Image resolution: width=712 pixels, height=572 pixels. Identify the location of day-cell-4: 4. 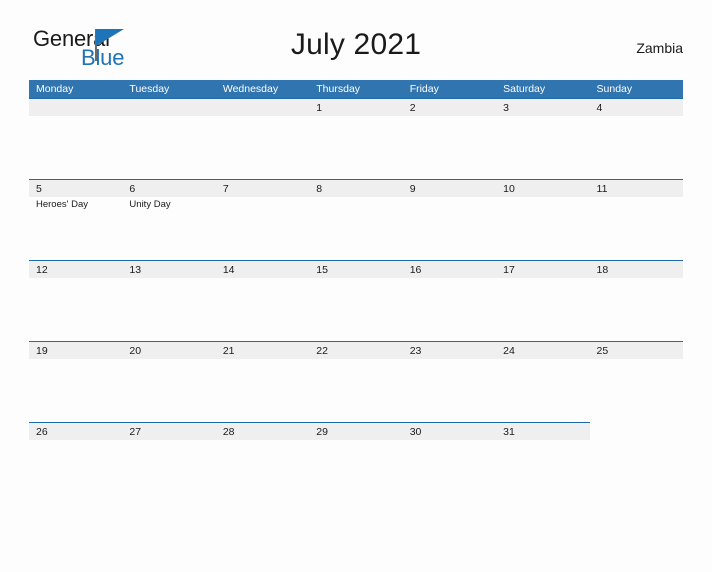
(636, 138).